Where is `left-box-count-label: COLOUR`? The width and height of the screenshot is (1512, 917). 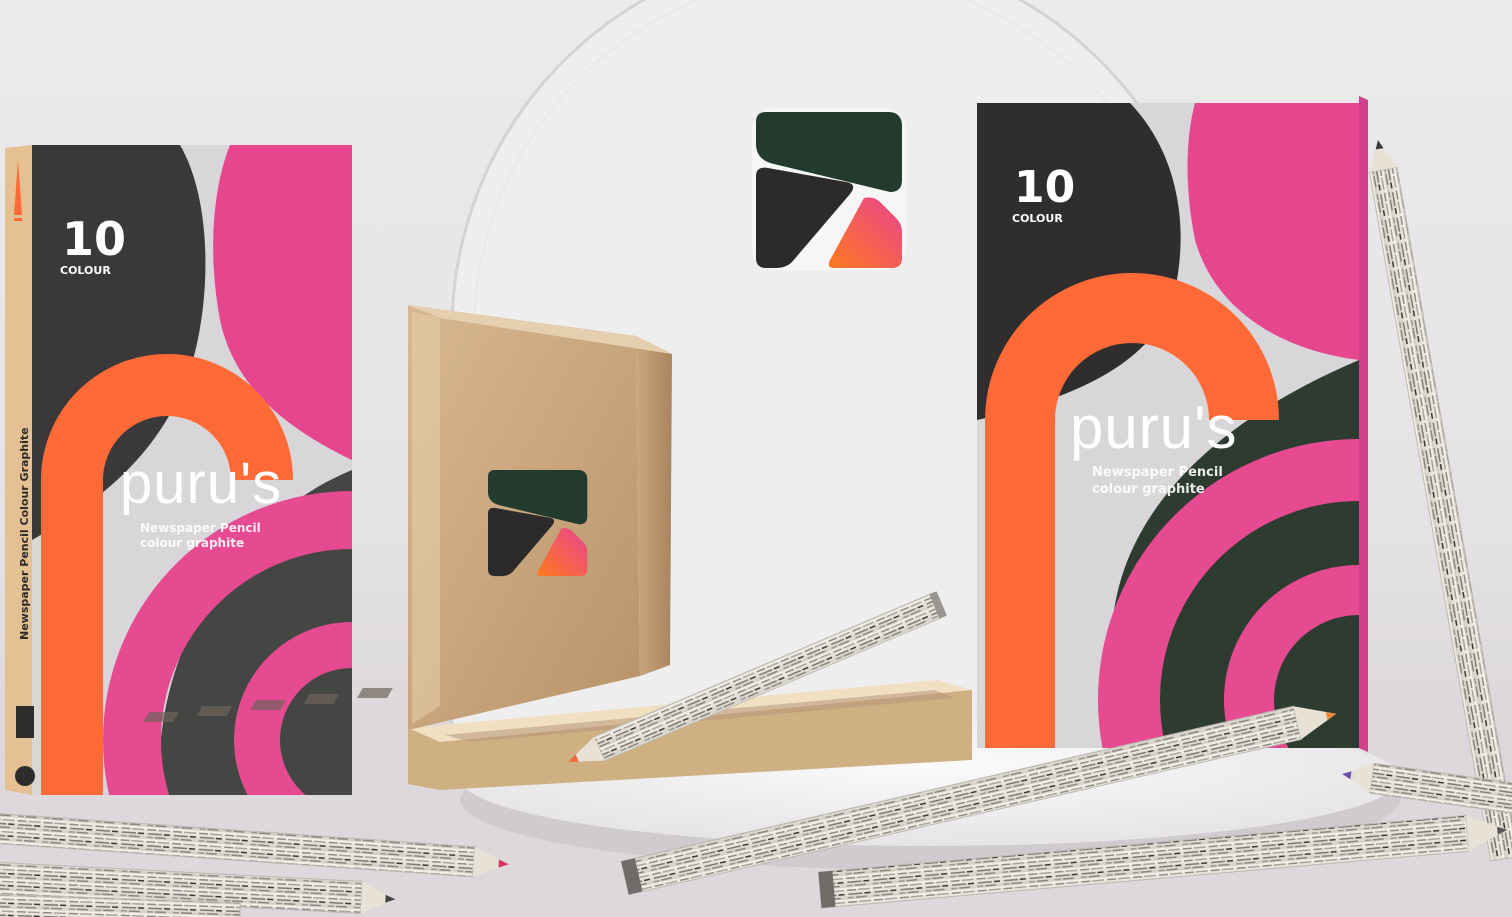
left-box-count-label: COLOUR is located at coordinates (85, 270).